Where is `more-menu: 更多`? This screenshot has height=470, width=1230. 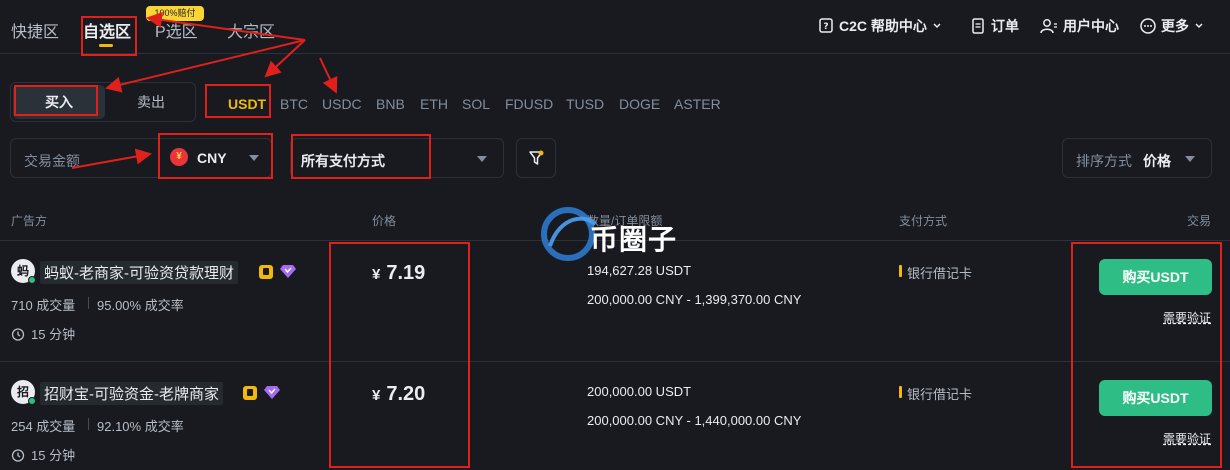 more-menu: 更多 is located at coordinates (1172, 26).